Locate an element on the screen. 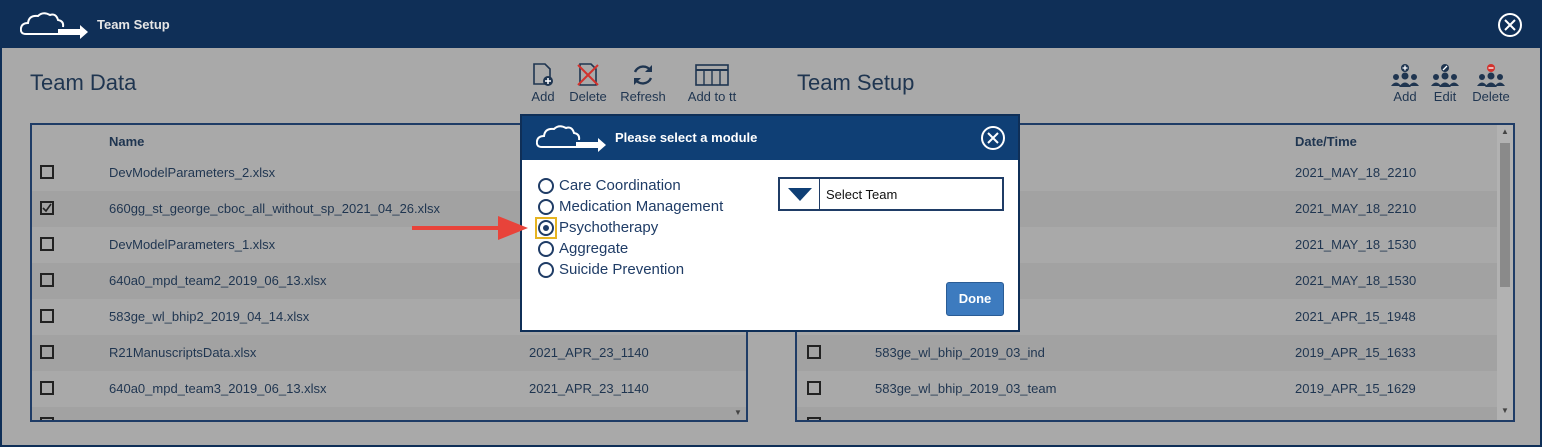 Image resolution: width=1542 pixels, height=447 pixels. delete-team-button: Delete is located at coordinates (1491, 84).